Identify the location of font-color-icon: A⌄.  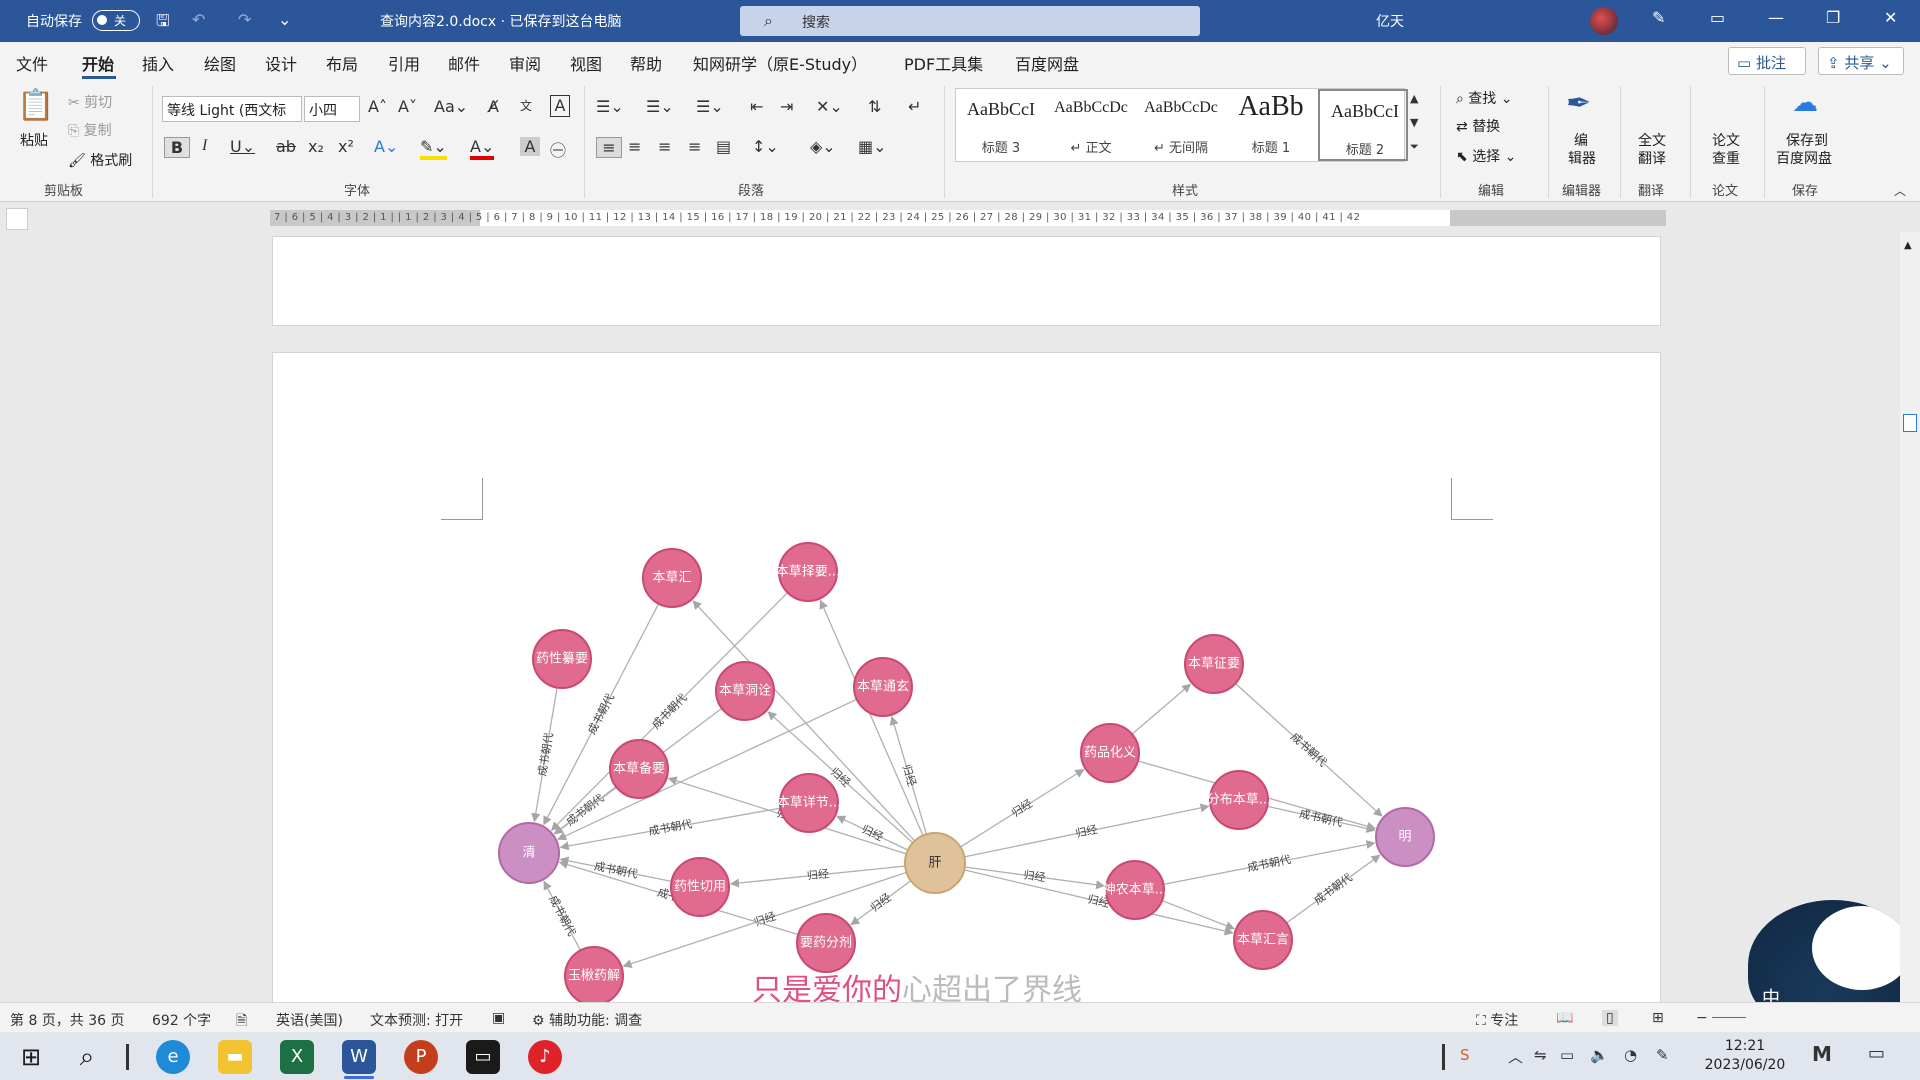
(482, 148).